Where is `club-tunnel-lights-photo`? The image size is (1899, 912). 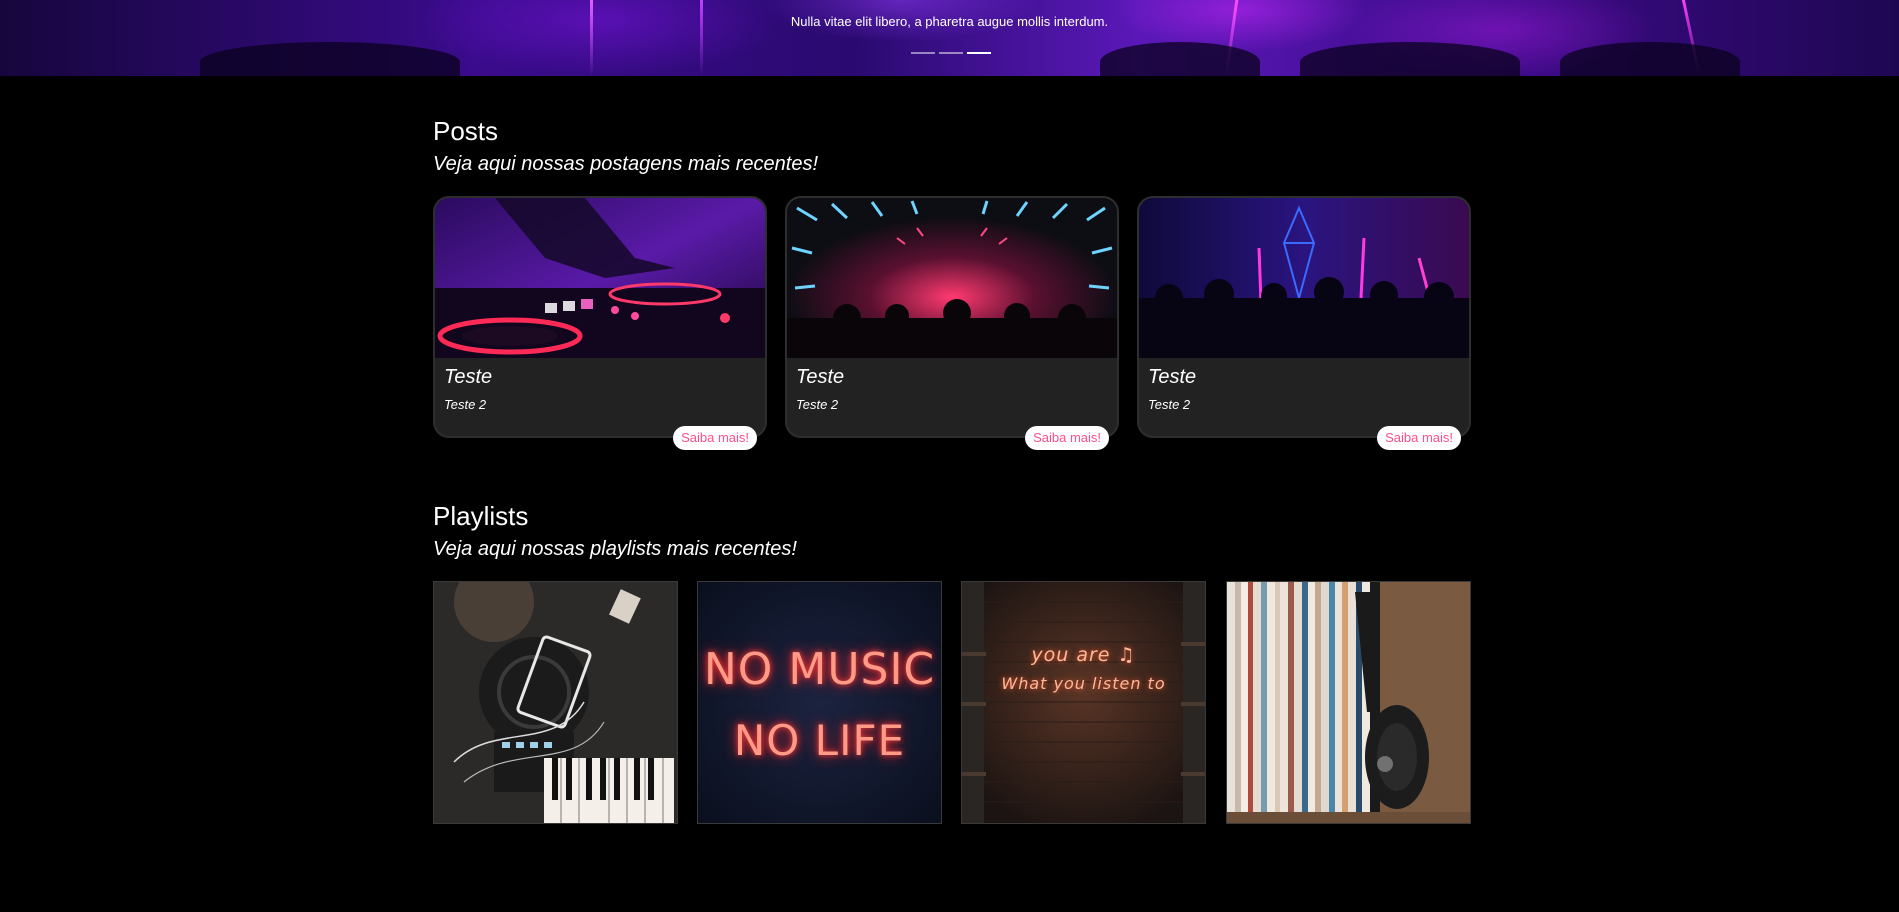 club-tunnel-lights-photo is located at coordinates (952, 278).